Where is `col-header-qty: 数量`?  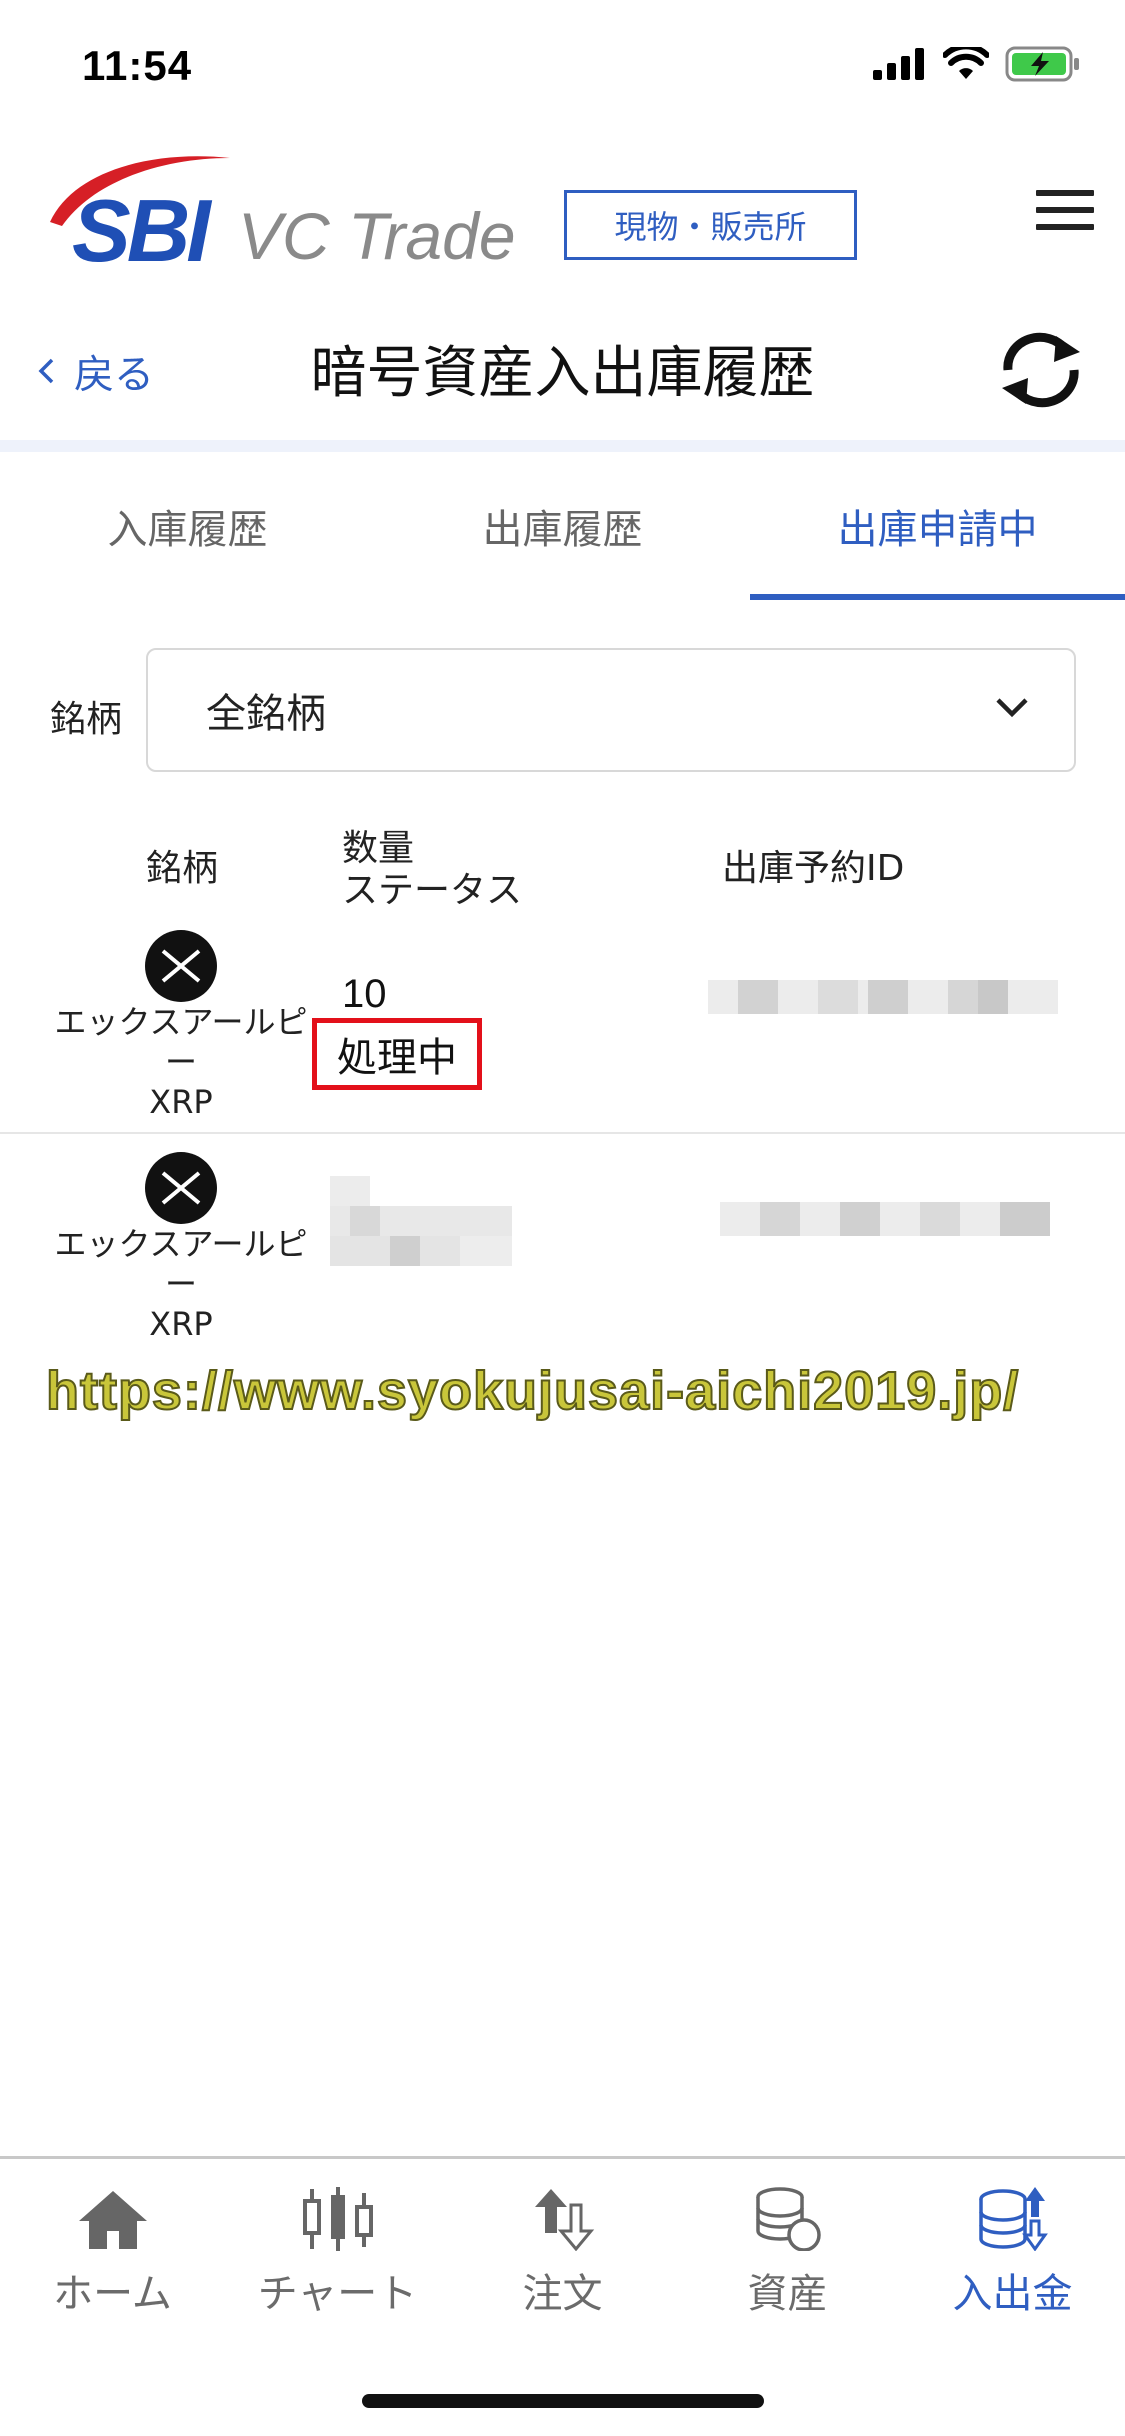 col-header-qty: 数量 is located at coordinates (378, 848).